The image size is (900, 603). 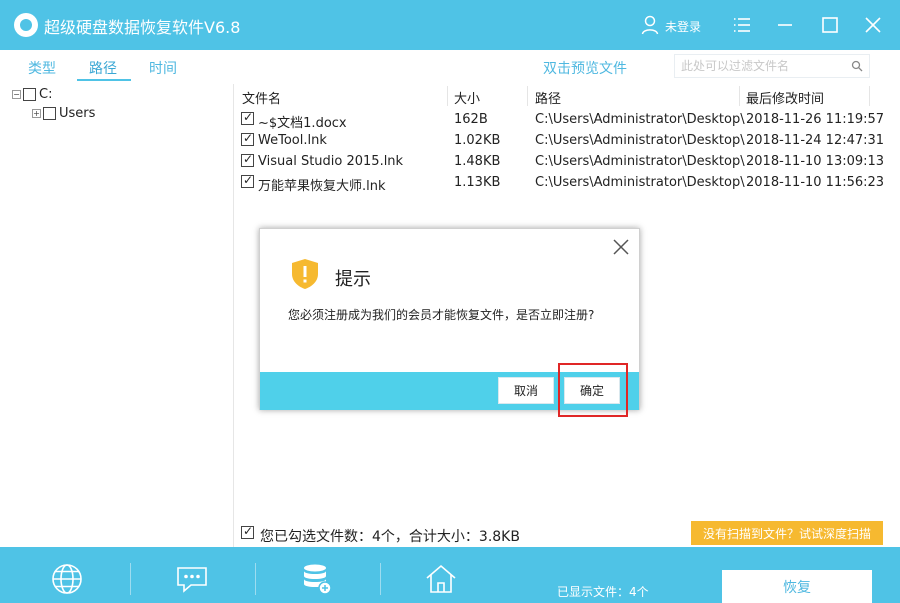 What do you see at coordinates (36, 113) in the screenshot?
I see `expand-icon: +` at bounding box center [36, 113].